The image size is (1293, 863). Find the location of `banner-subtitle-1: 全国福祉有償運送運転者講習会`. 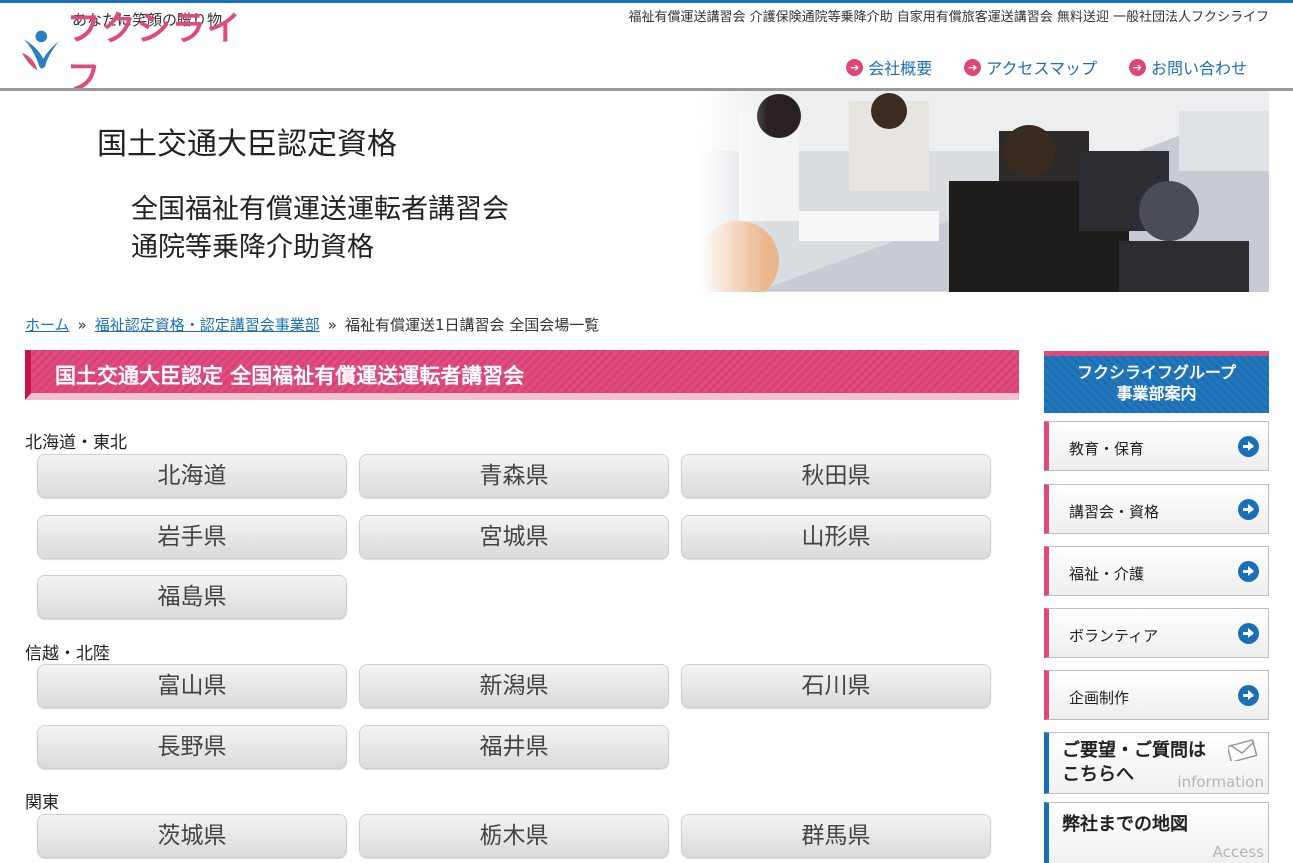

banner-subtitle-1: 全国福祉有償運送運転者講習会 is located at coordinates (320, 209).